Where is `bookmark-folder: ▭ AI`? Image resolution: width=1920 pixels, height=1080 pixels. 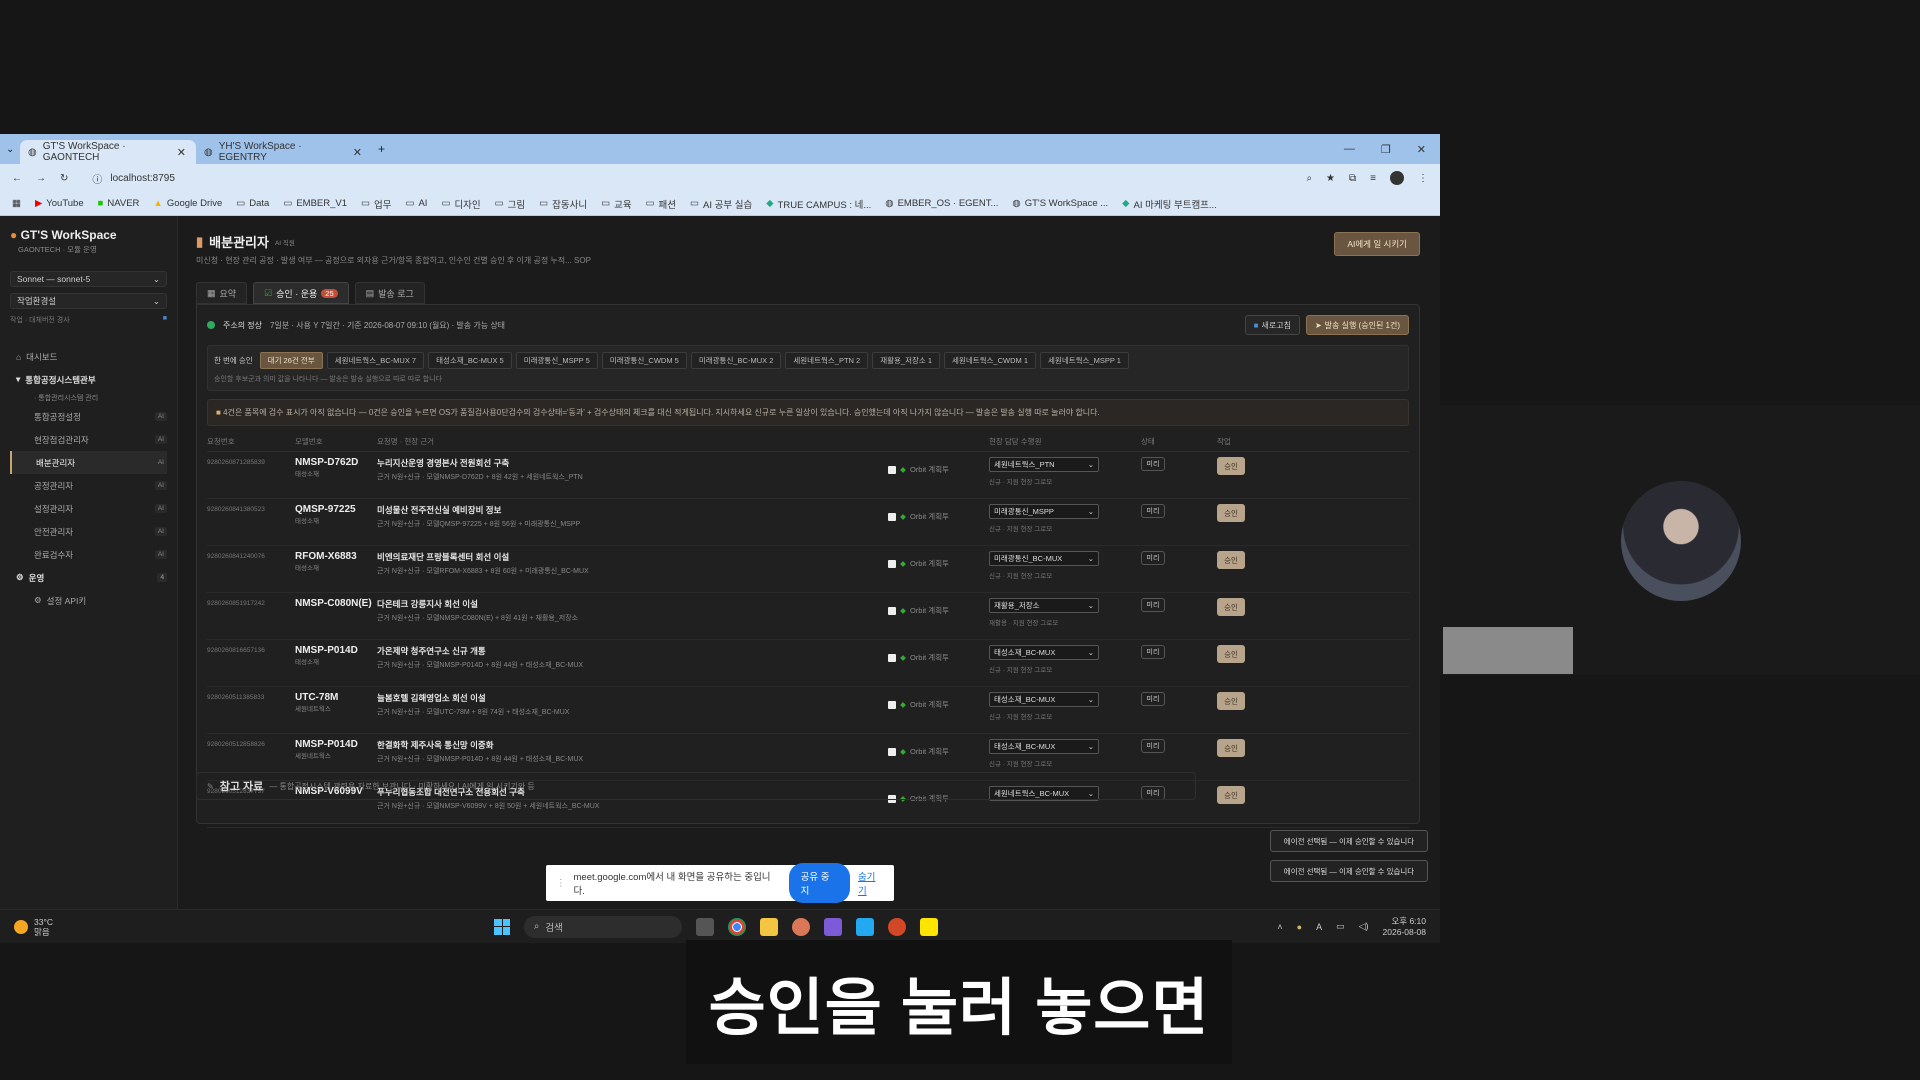
bookmark-folder: ▭ AI is located at coordinates (416, 203).